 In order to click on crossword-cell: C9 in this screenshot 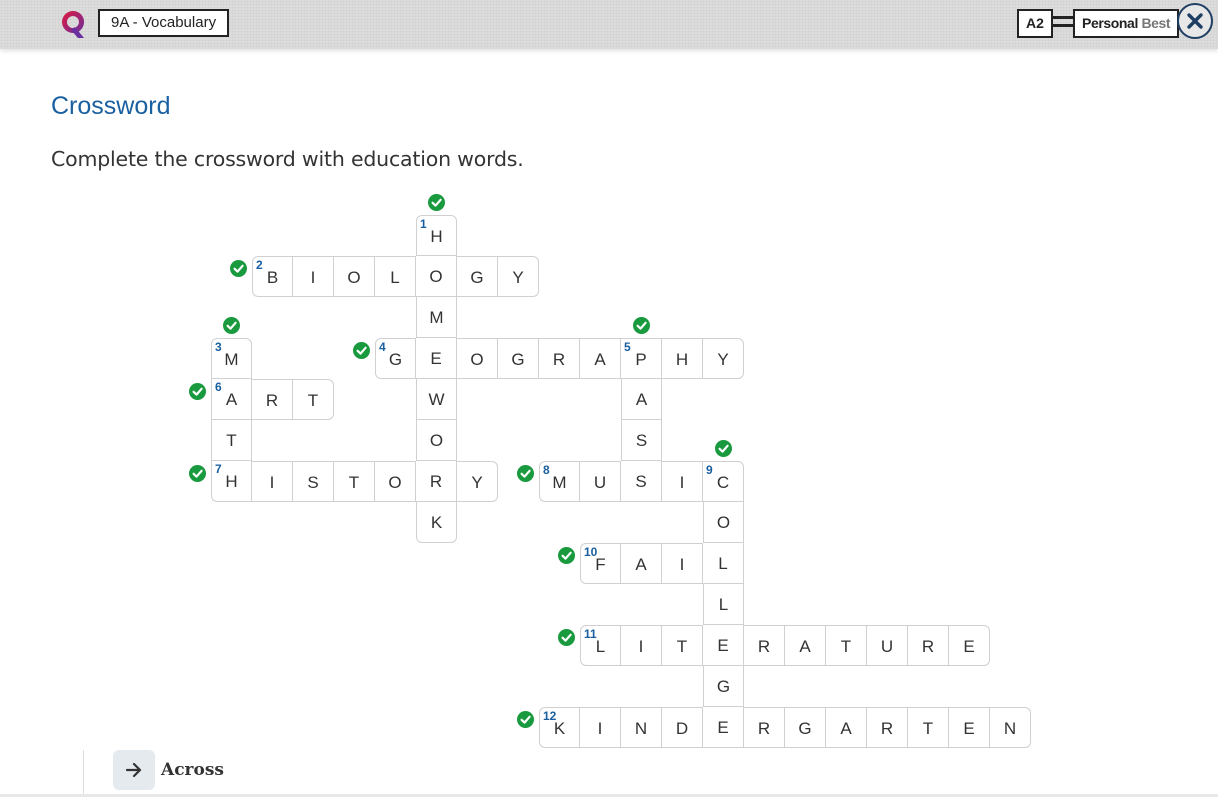, I will do `click(723, 481)`.